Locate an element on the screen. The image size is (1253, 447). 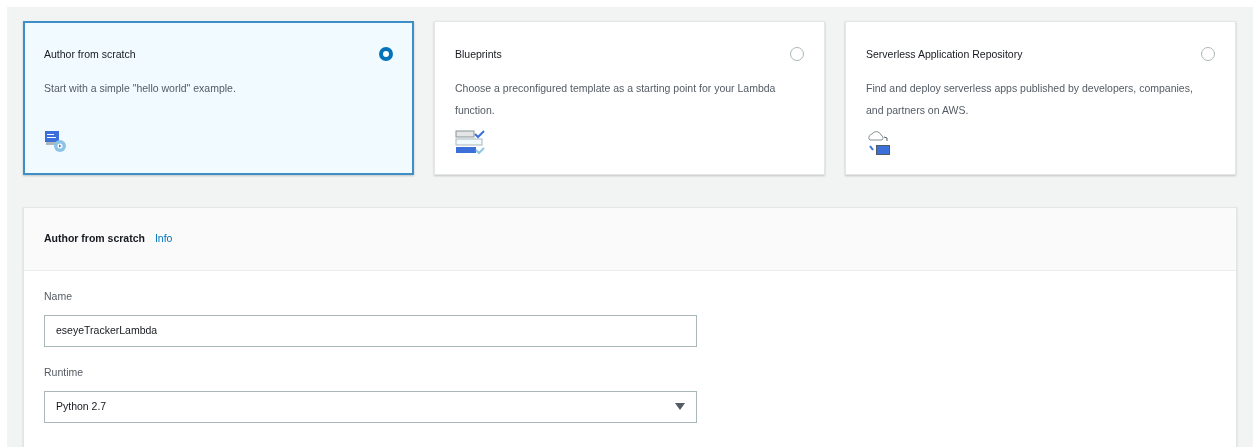
option-title: Blueprints is located at coordinates (478, 54).